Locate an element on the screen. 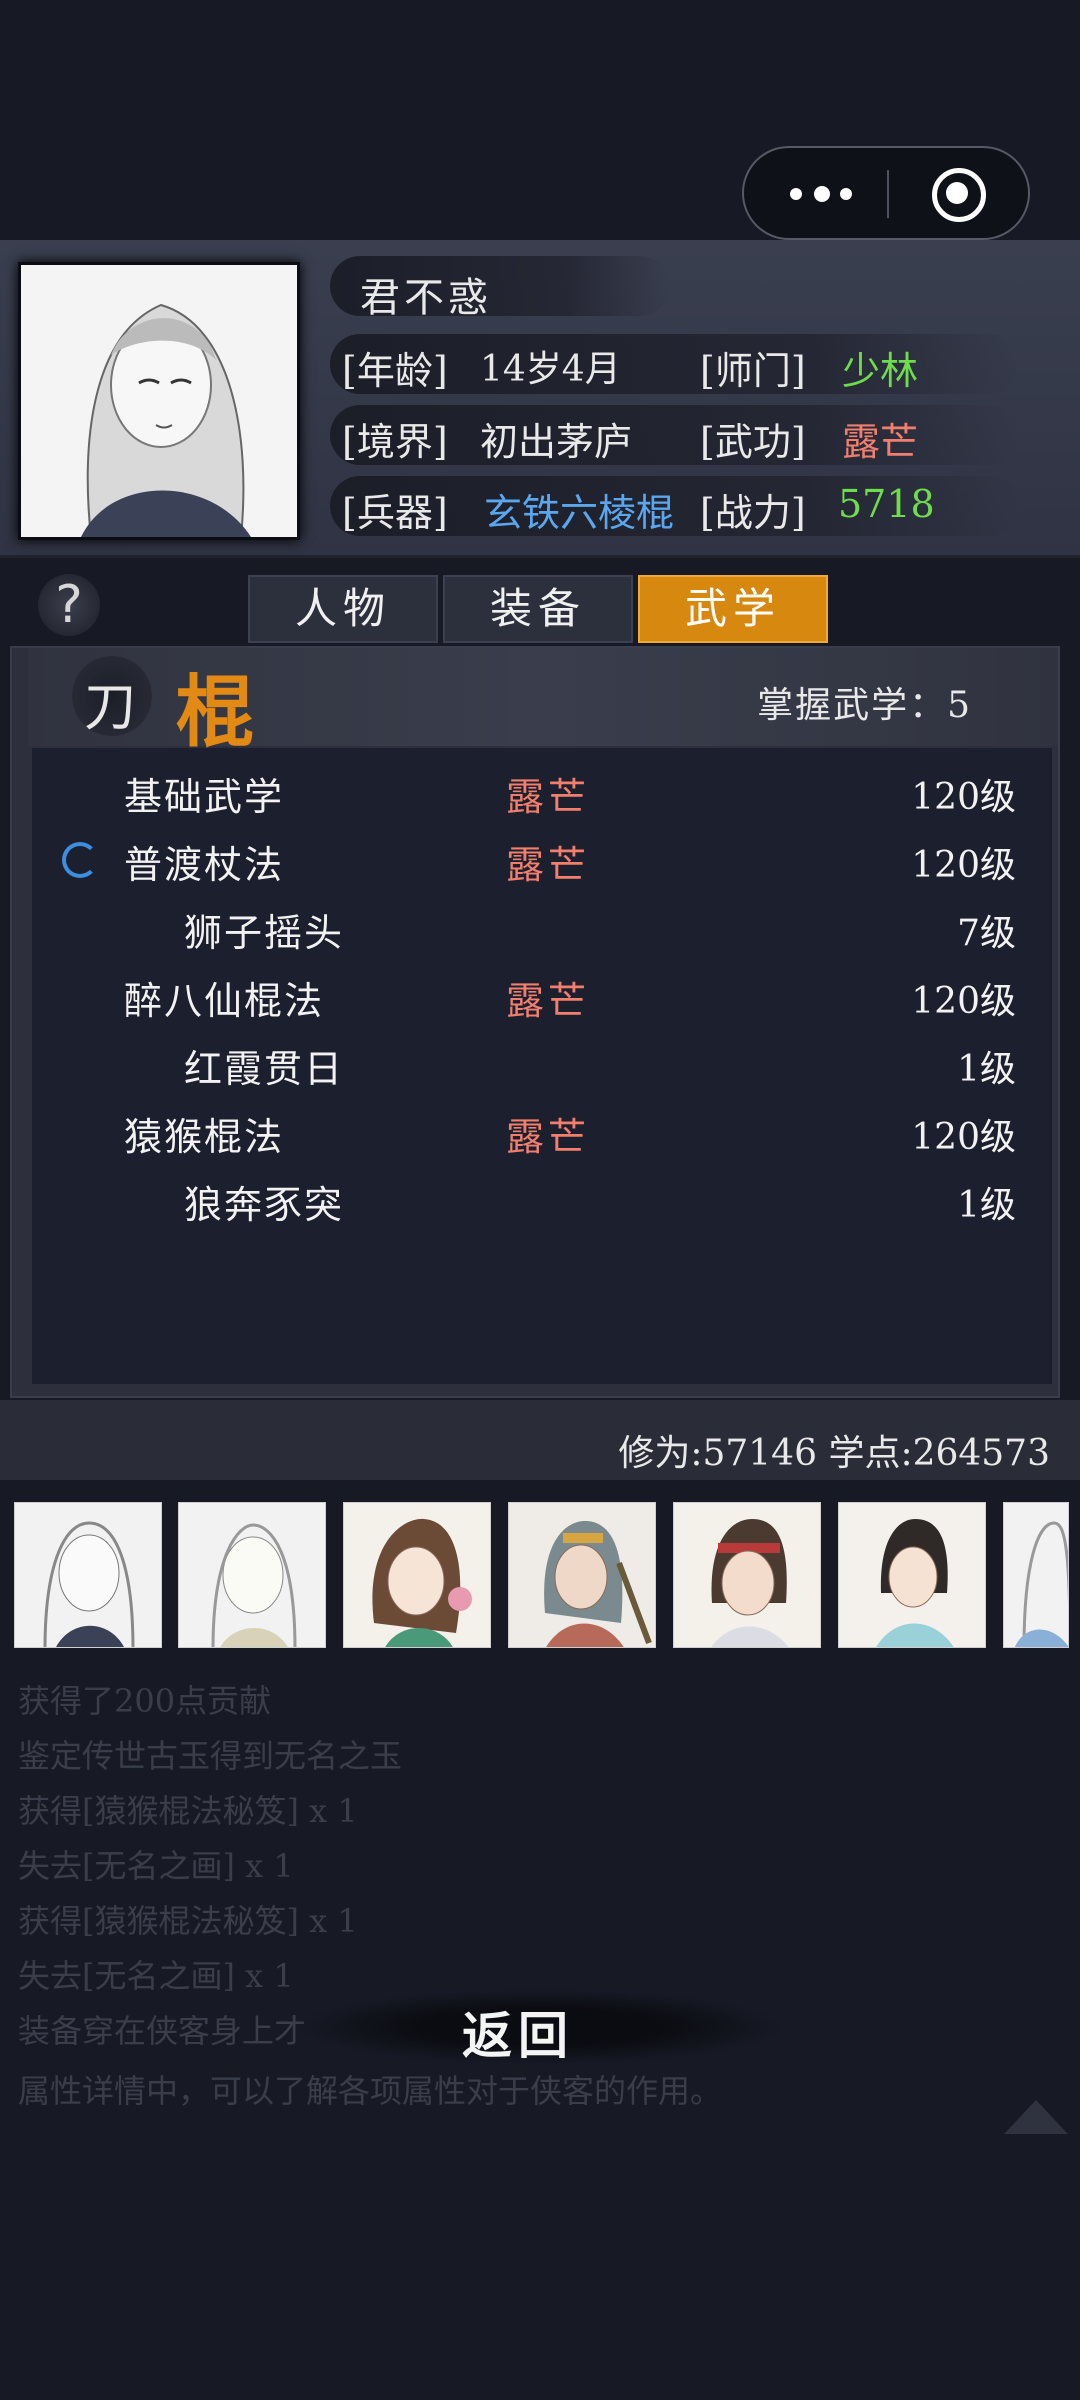 The image size is (1080, 2400). age-label: [年龄] is located at coordinates (395, 371).